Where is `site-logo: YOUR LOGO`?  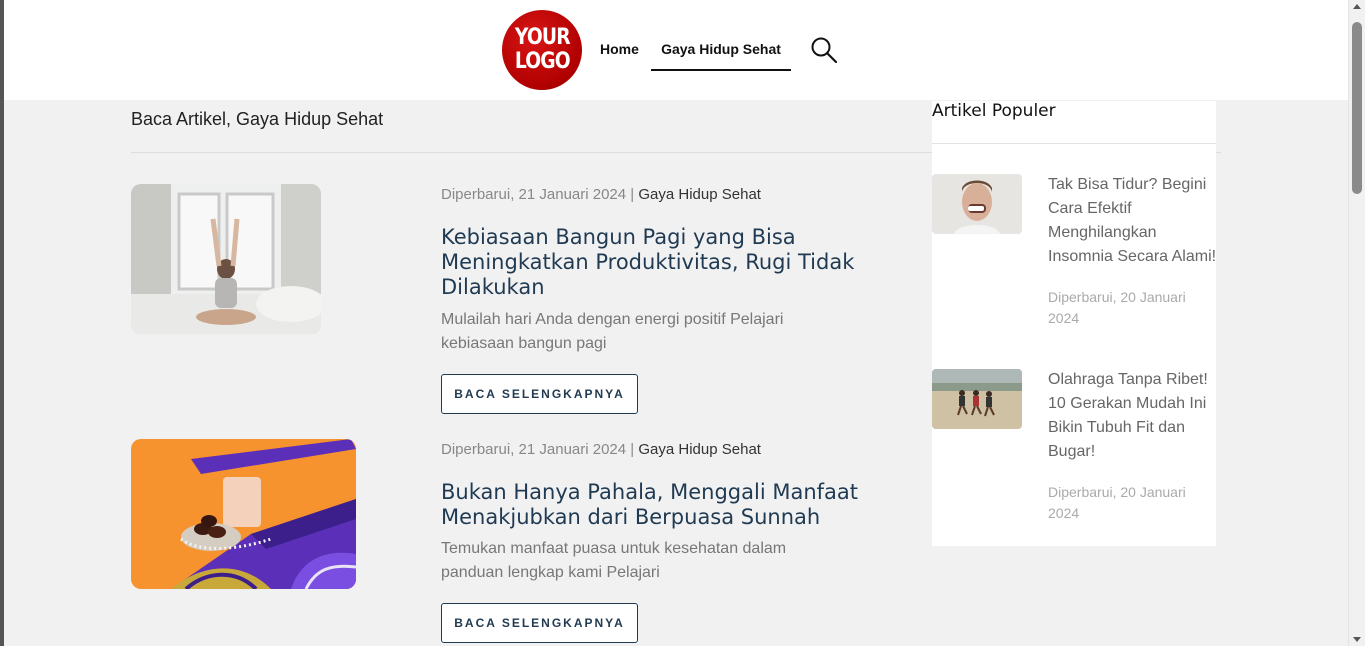 site-logo: YOUR LOGO is located at coordinates (542, 50).